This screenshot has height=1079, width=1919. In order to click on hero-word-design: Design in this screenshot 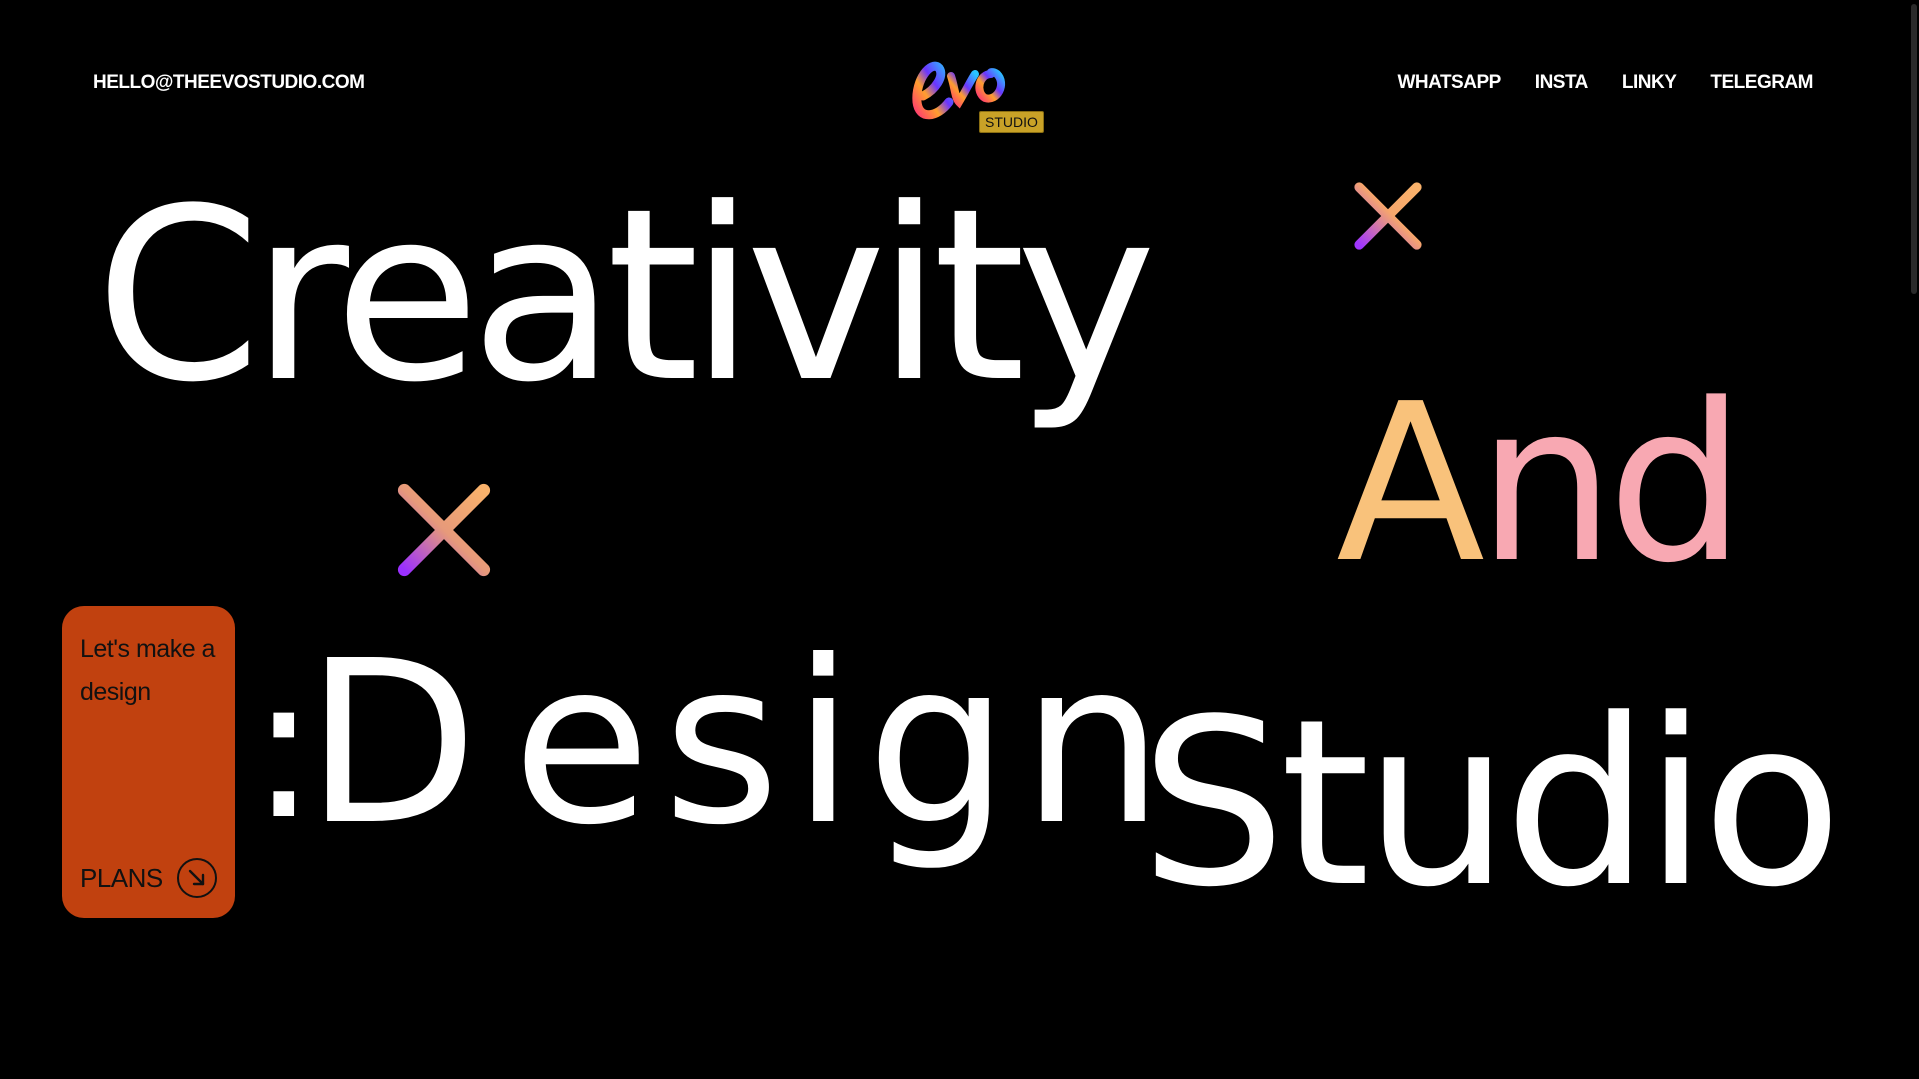, I will do `click(740, 744)`.